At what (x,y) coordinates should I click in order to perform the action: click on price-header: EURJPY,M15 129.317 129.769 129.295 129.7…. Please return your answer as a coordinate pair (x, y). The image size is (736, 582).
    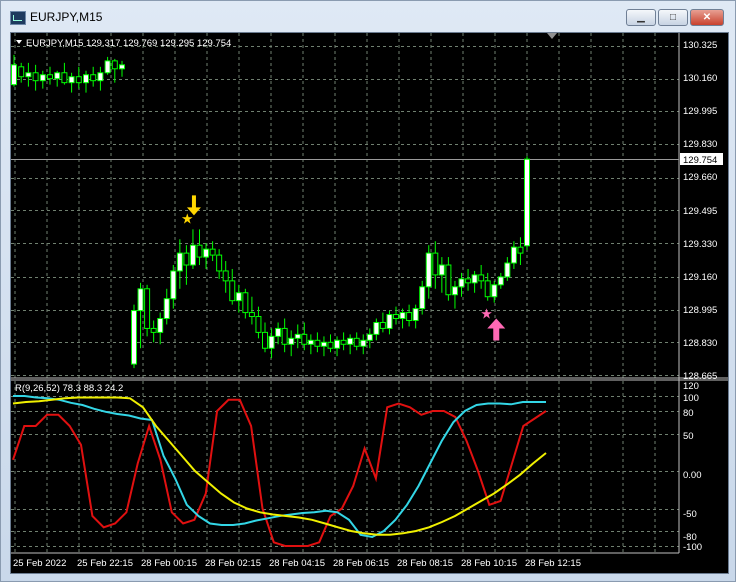
    Looking at the image, I should click on (128, 43).